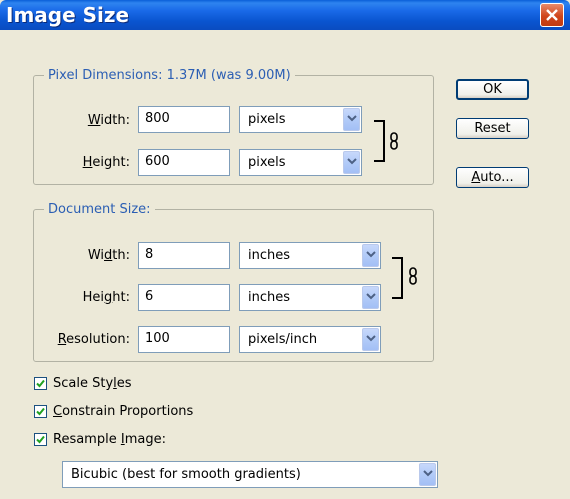 The height and width of the screenshot is (499, 570). What do you see at coordinates (397, 278) in the screenshot?
I see `doc-link-bracket` at bounding box center [397, 278].